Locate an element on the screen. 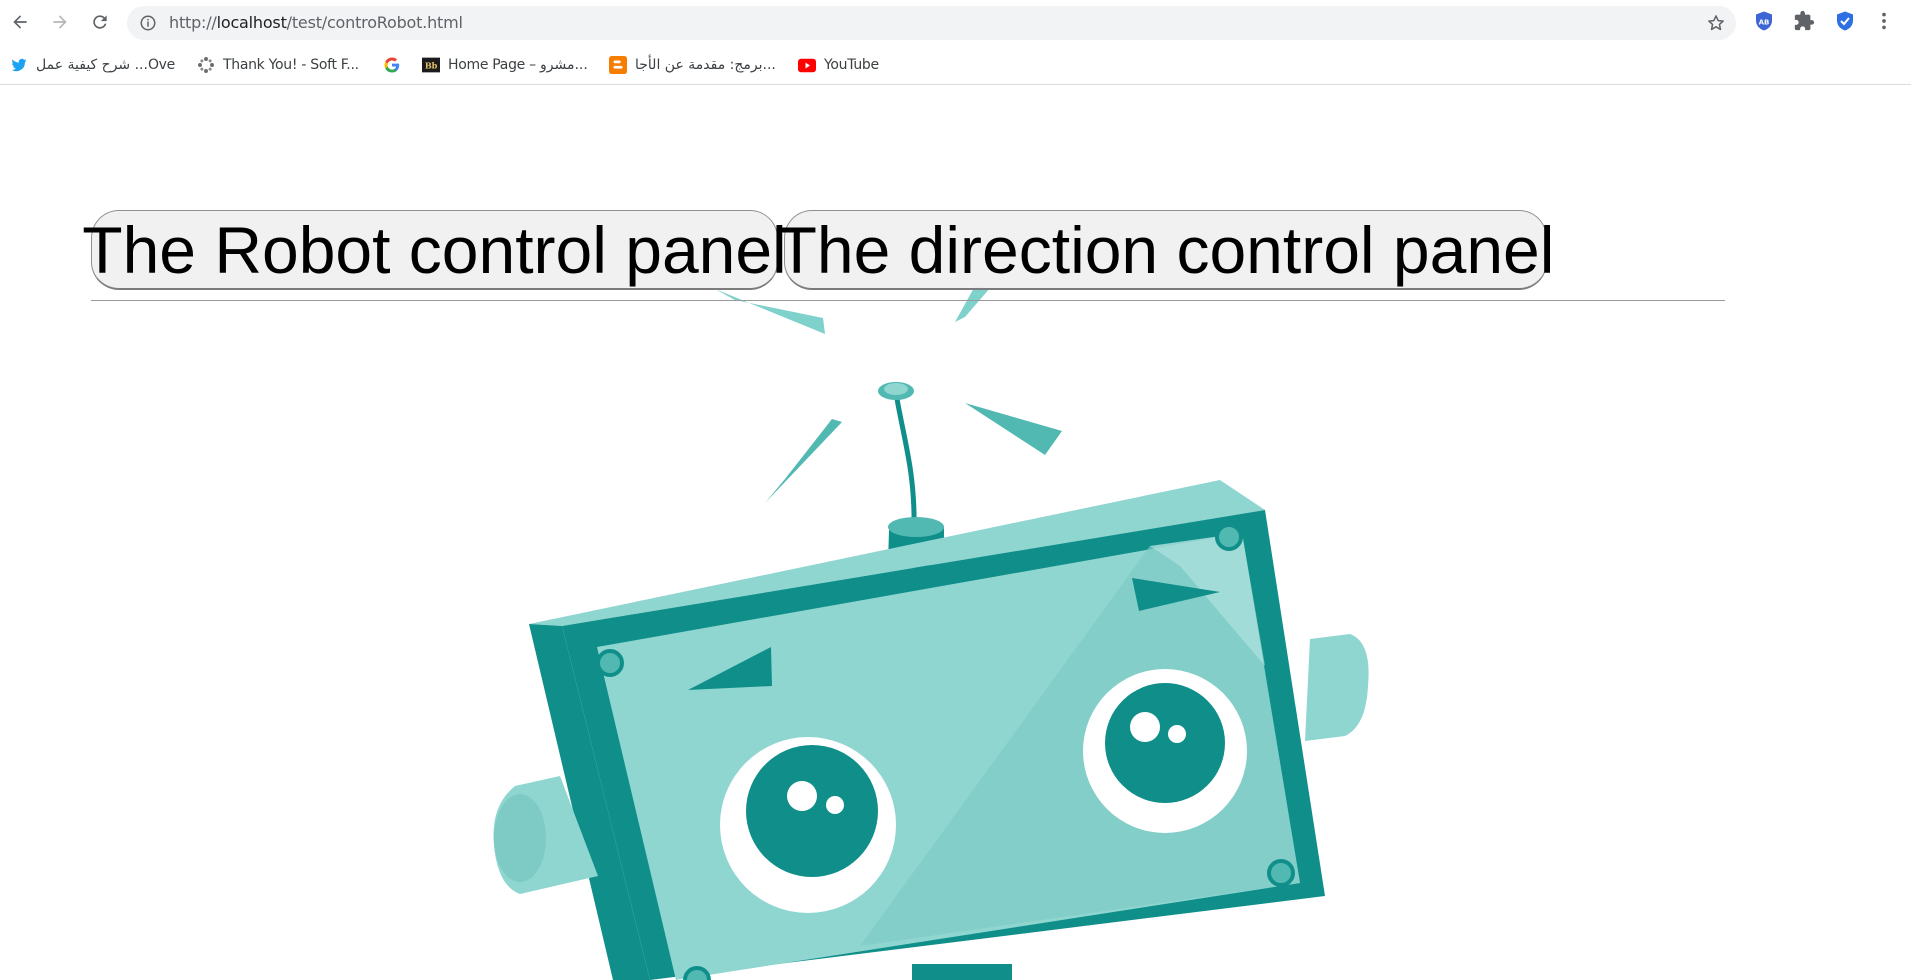 Image resolution: width=1911 pixels, height=980 pixels. twitter-icon is located at coordinates (19, 65).